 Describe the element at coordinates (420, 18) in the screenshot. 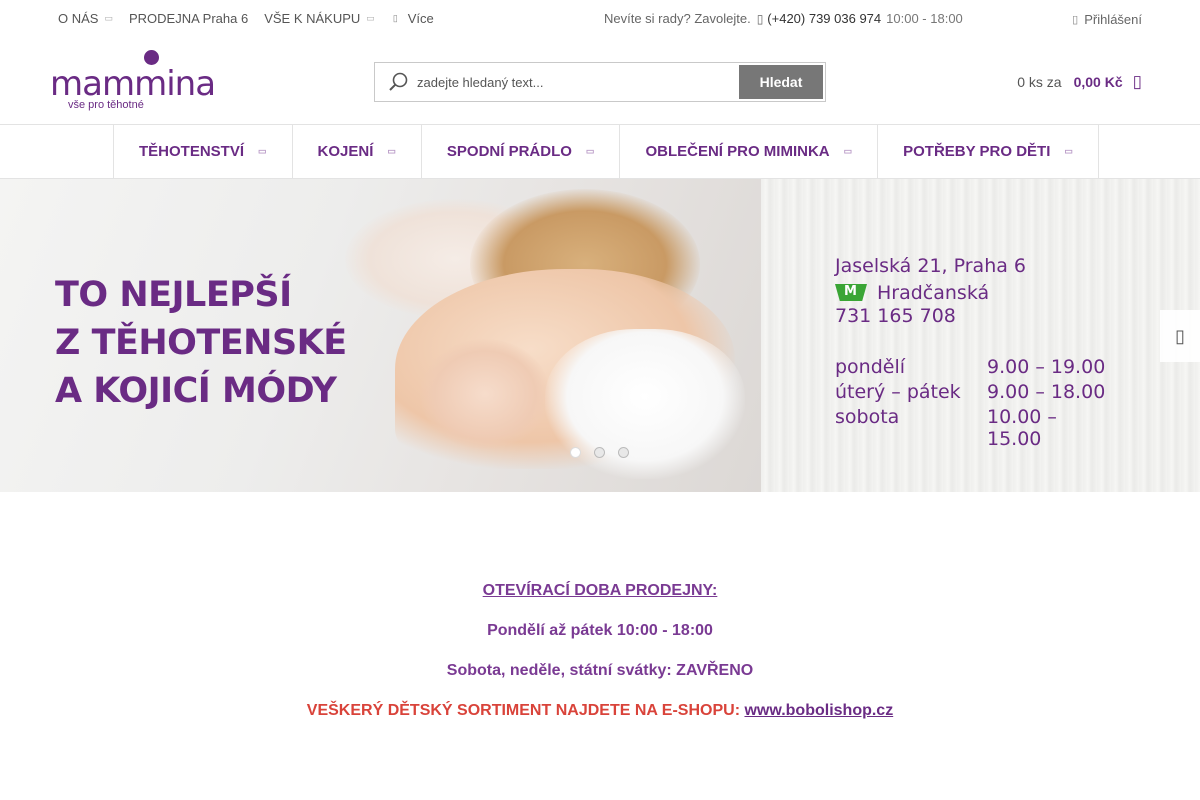

I see `top-link-more-label: Více` at that location.